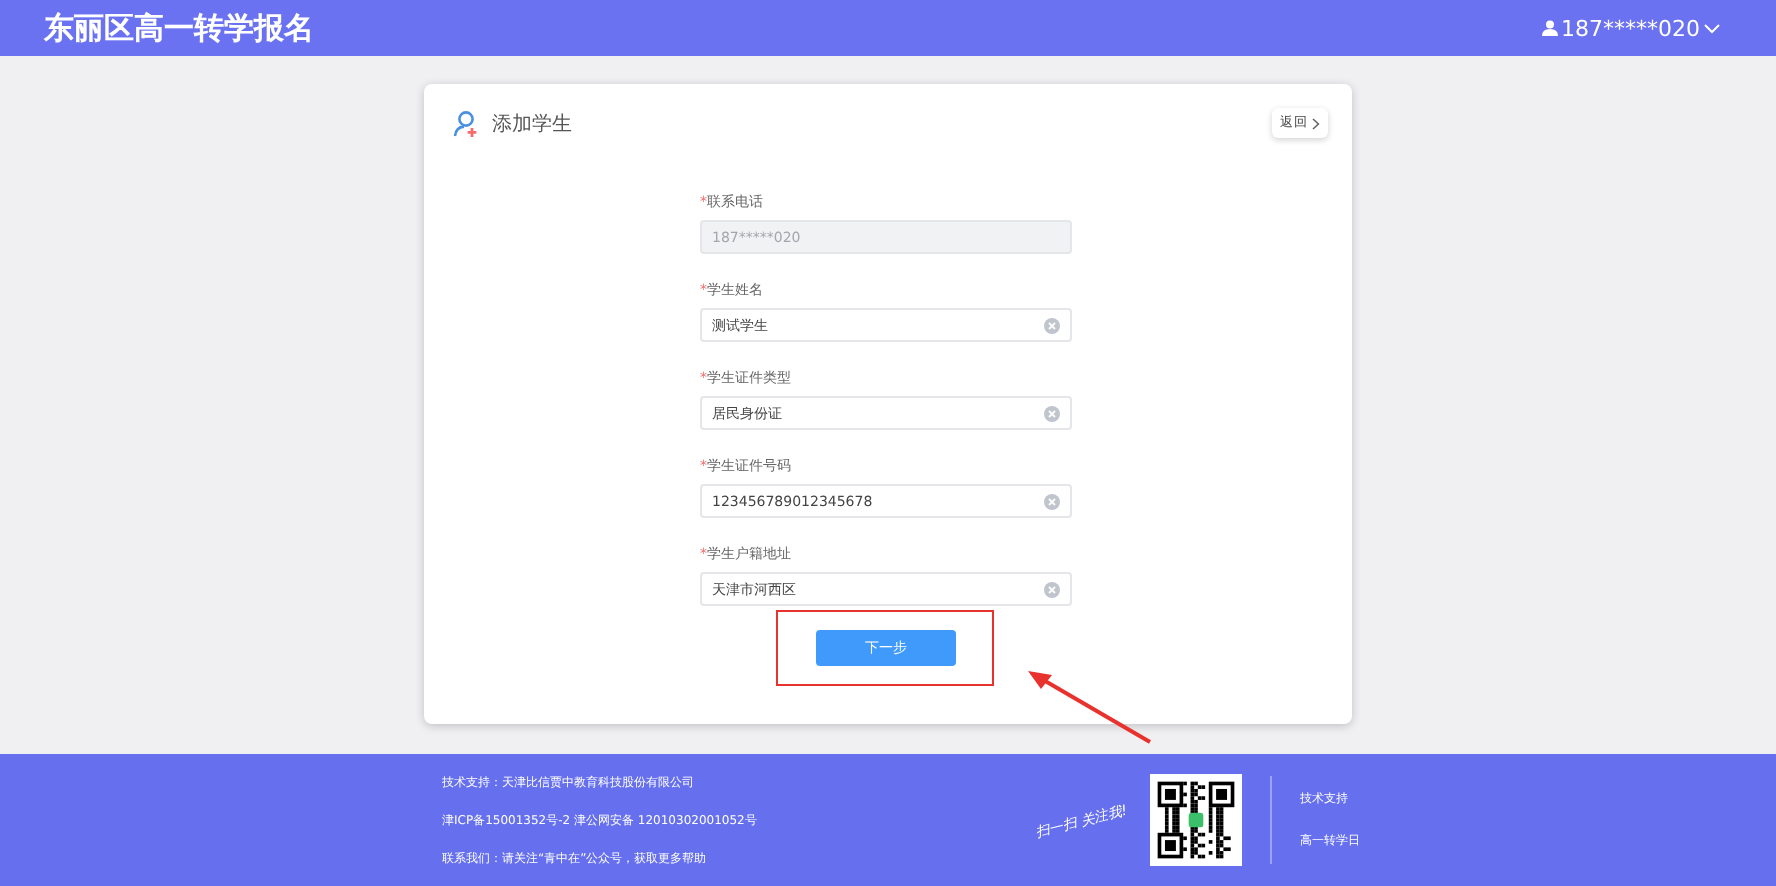 The width and height of the screenshot is (1776, 886). Describe the element at coordinates (1316, 123) in the screenshot. I see `chevron-right-icon` at that location.